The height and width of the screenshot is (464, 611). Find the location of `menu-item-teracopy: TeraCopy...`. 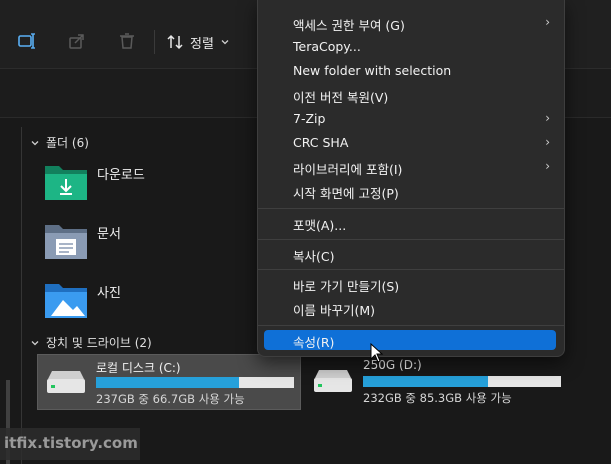

menu-item-teracopy: TeraCopy... is located at coordinates (410, 47).